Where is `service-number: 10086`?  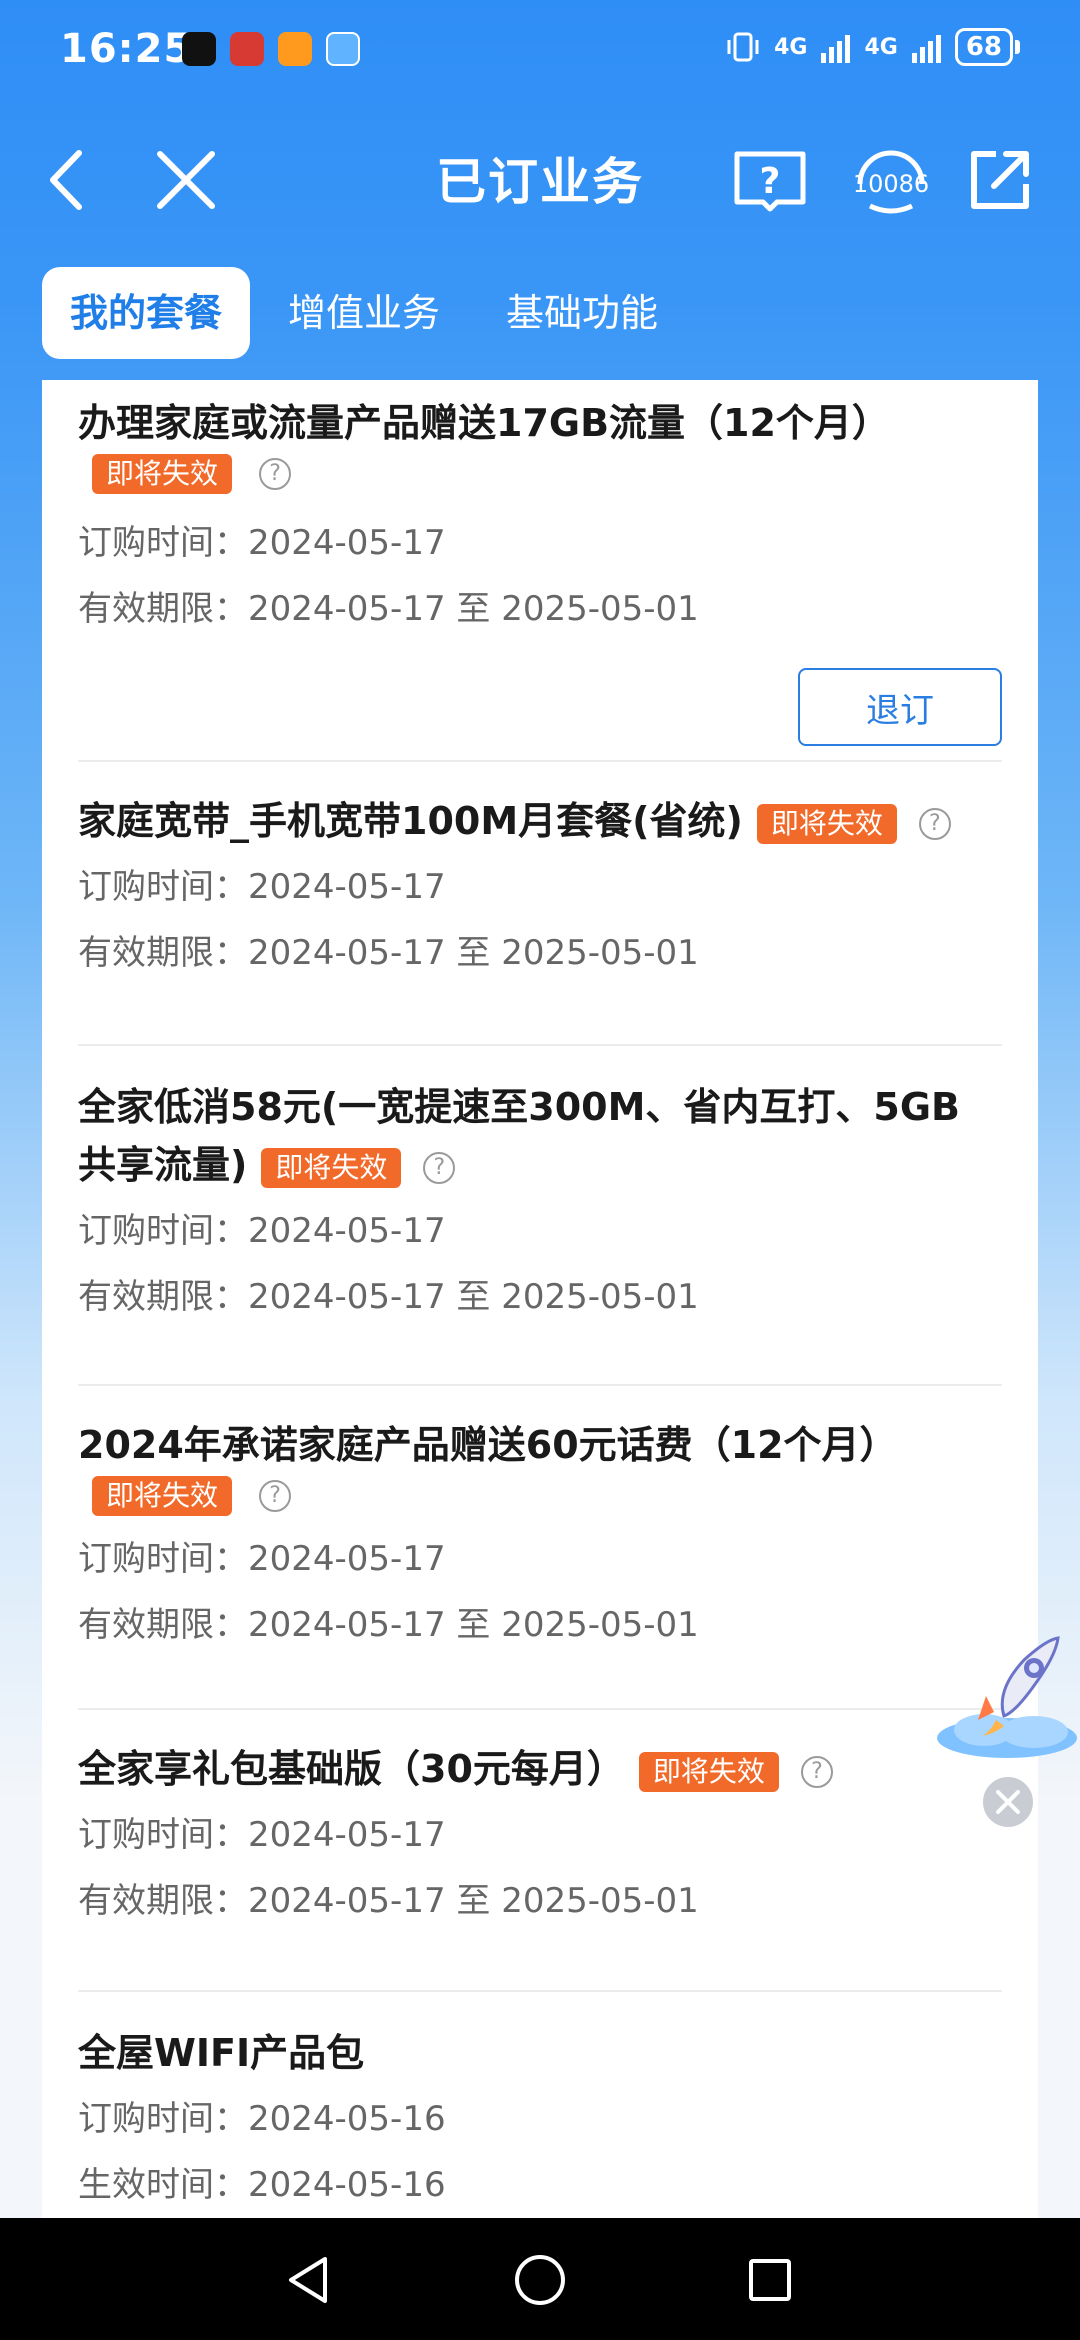 service-number: 10086 is located at coordinates (891, 184).